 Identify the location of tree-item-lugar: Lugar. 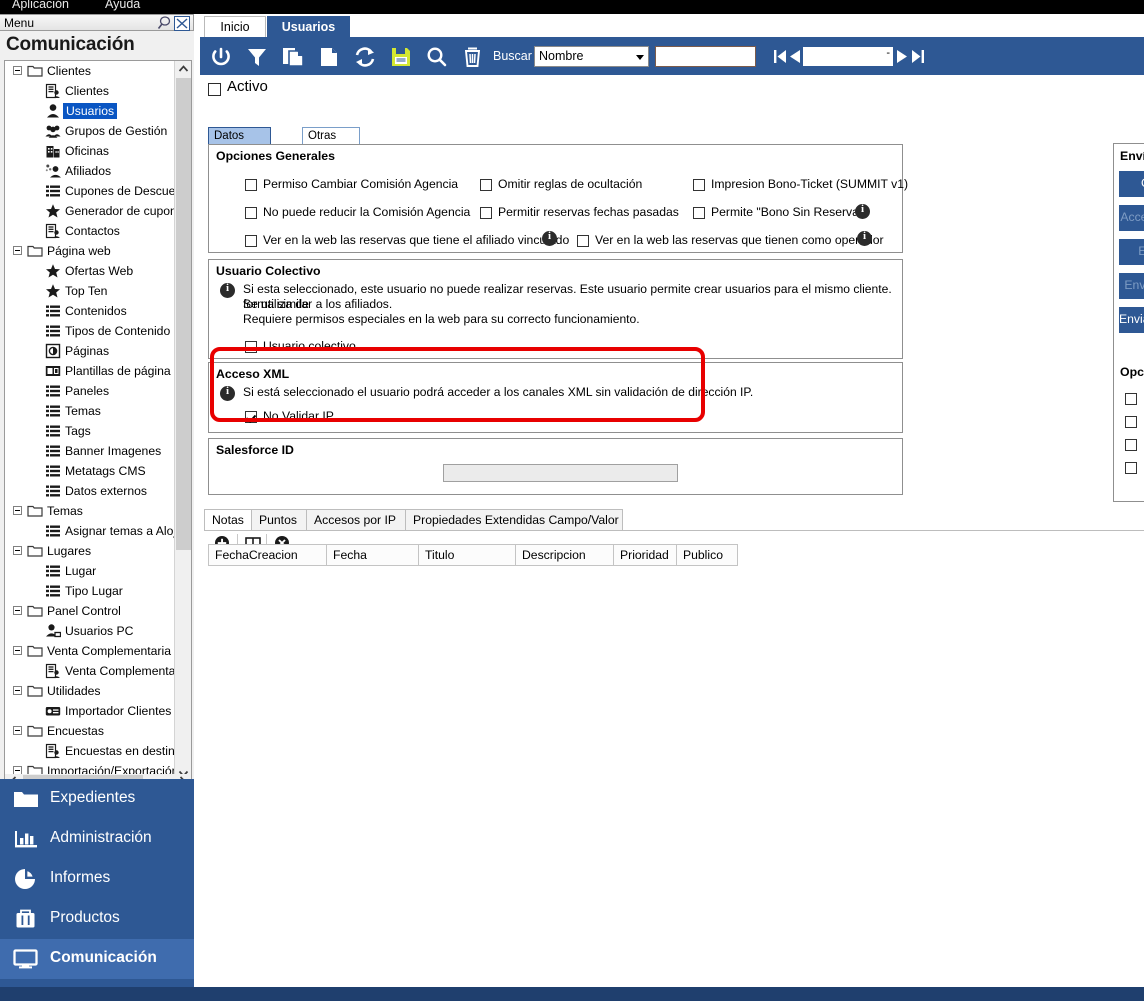
(90, 571).